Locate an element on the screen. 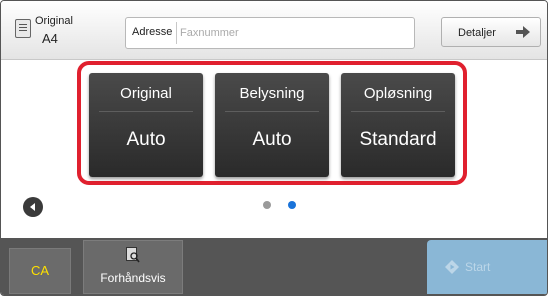  start-diamond-icon is located at coordinates (452, 267).